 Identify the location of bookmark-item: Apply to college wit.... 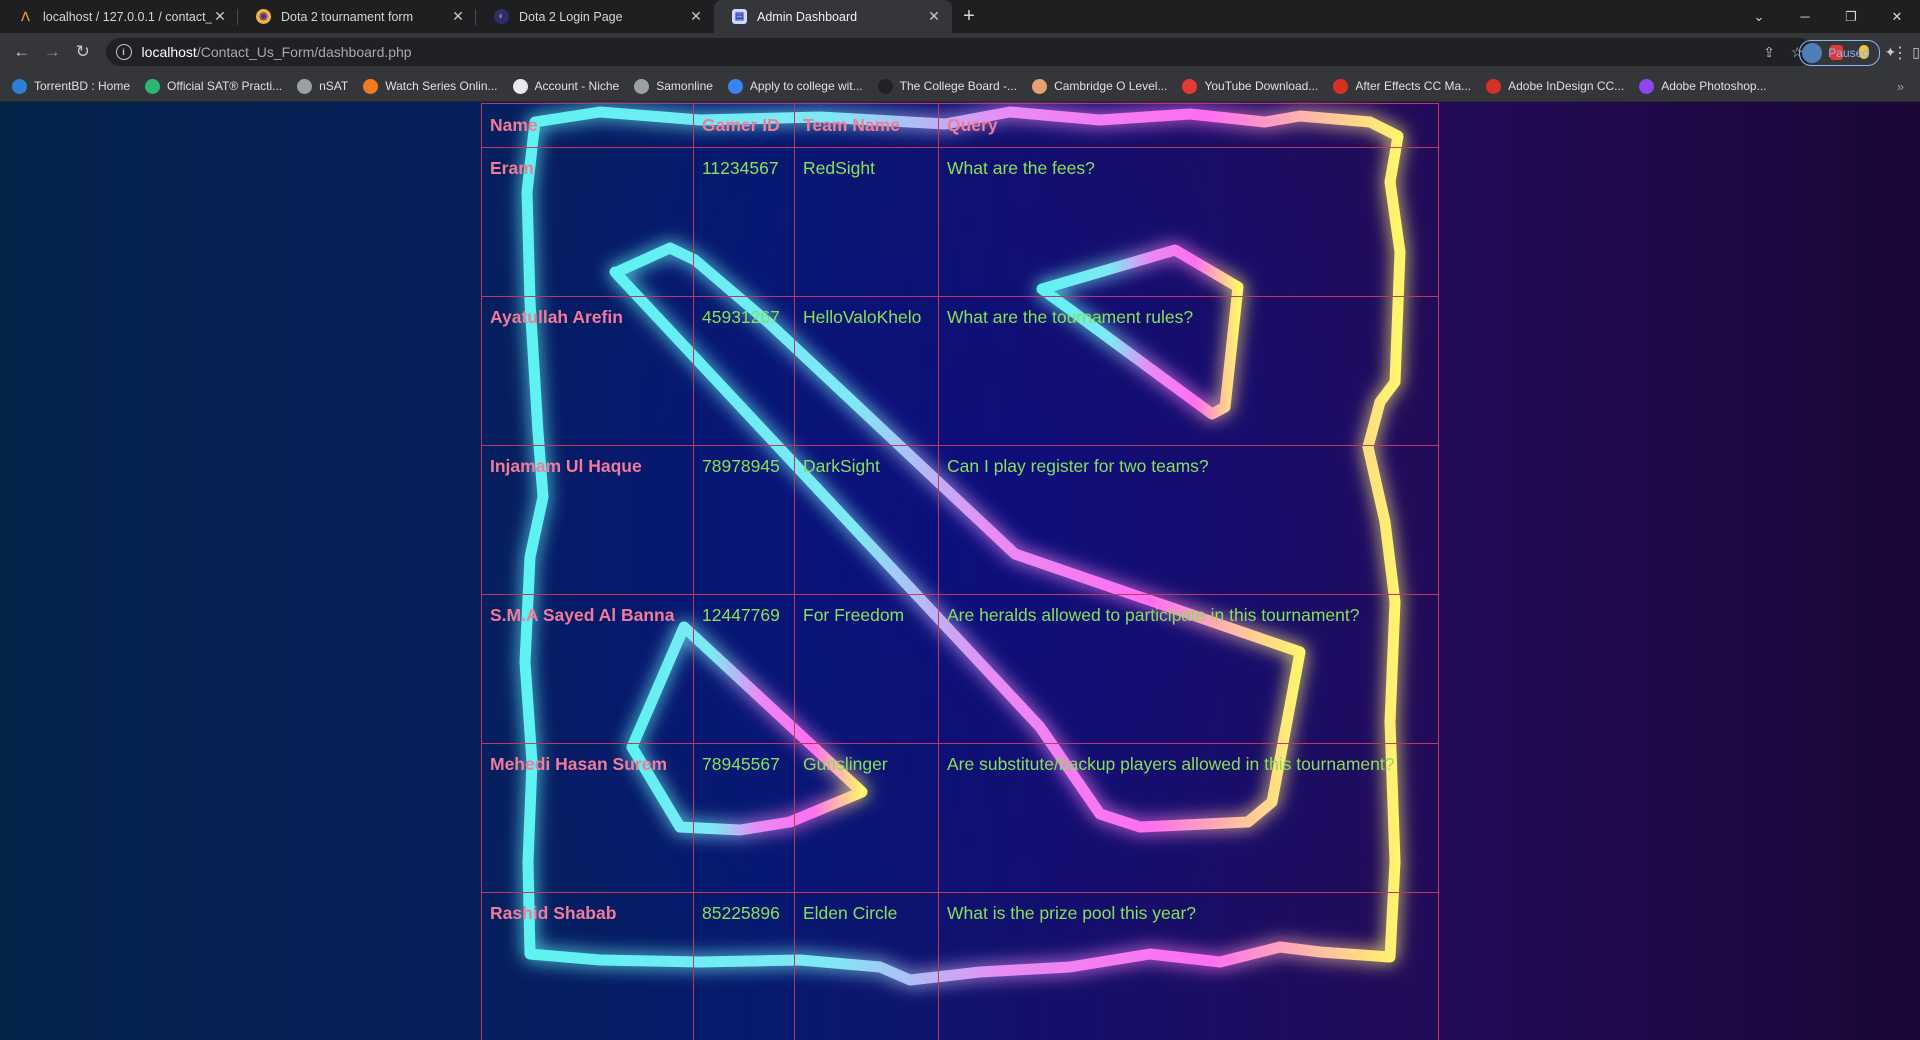
(795, 86).